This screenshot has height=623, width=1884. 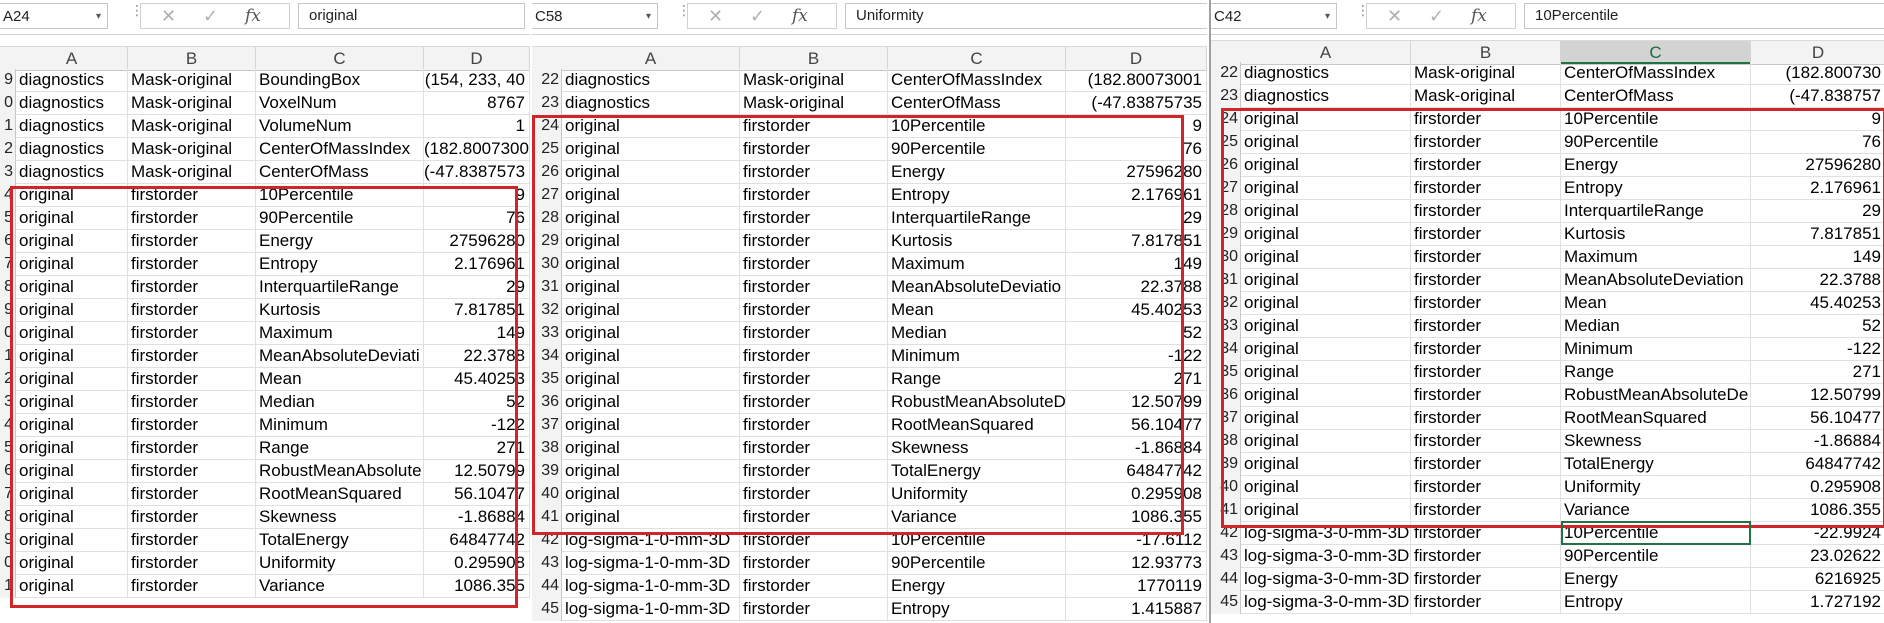 What do you see at coordinates (1226, 487) in the screenshot?
I see `row-number: 40` at bounding box center [1226, 487].